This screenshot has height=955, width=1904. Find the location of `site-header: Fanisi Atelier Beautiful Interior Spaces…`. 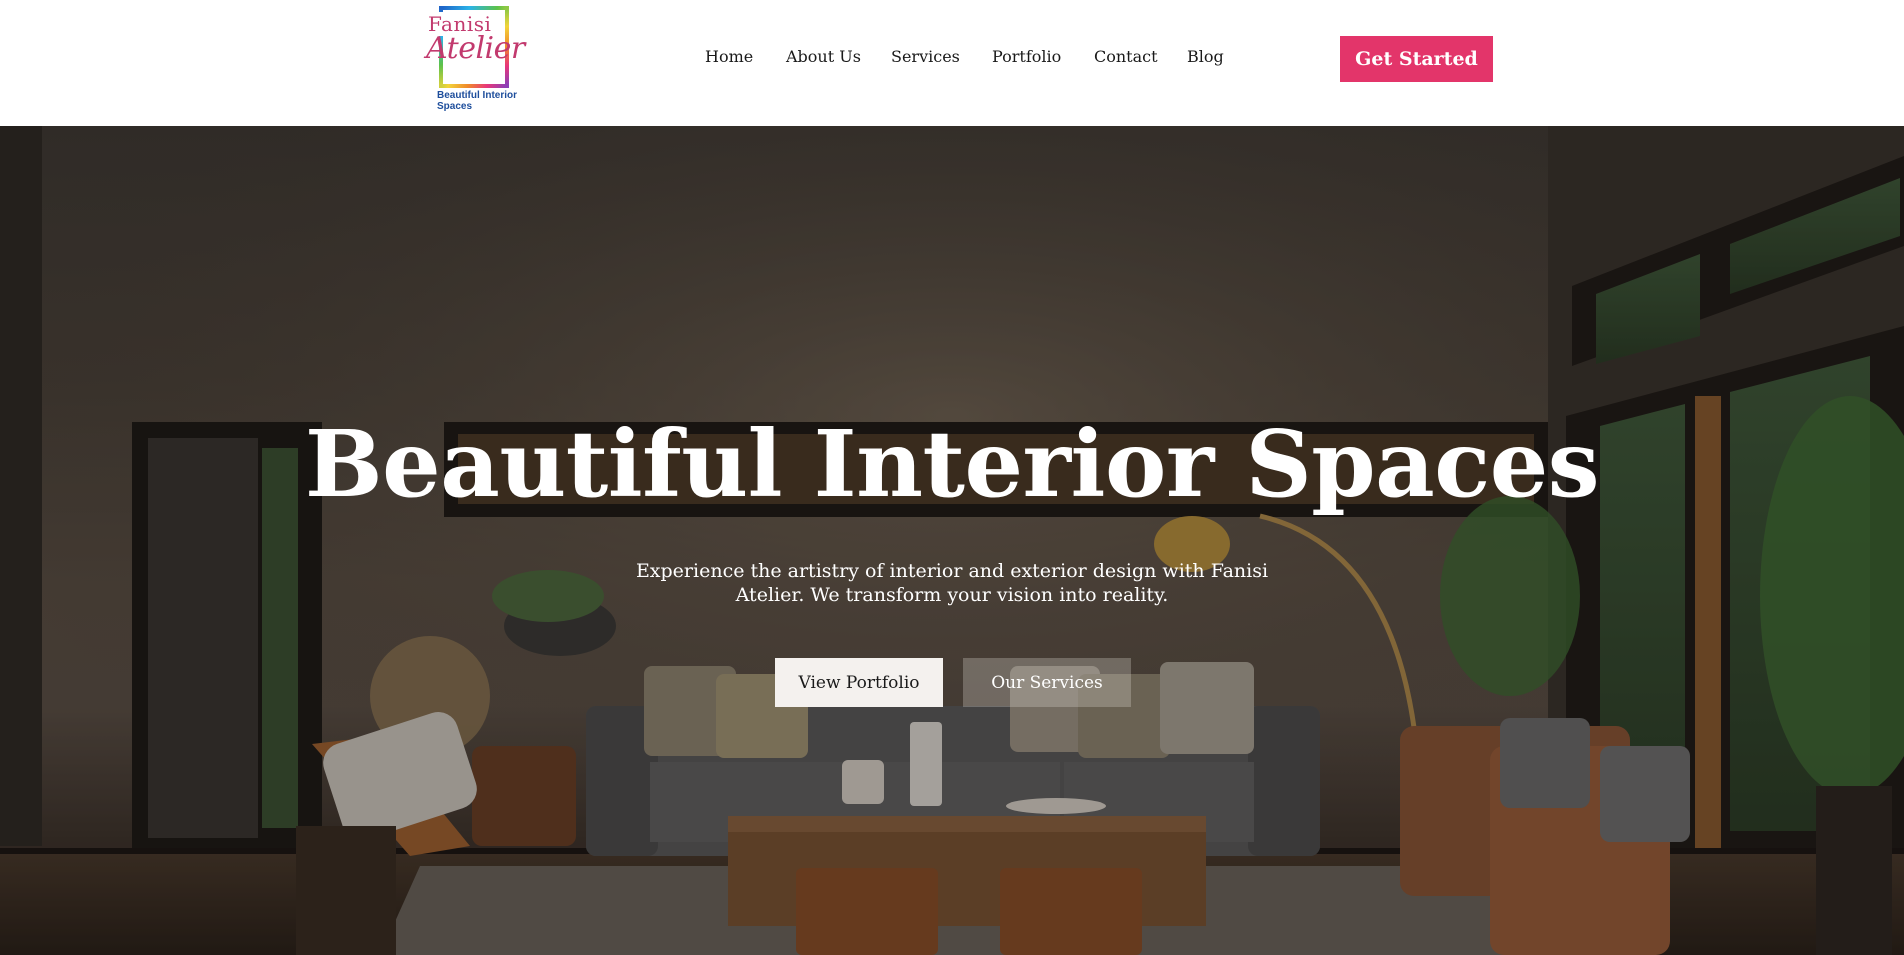

site-header: Fanisi Atelier Beautiful Interior Spaces… is located at coordinates (952, 63).